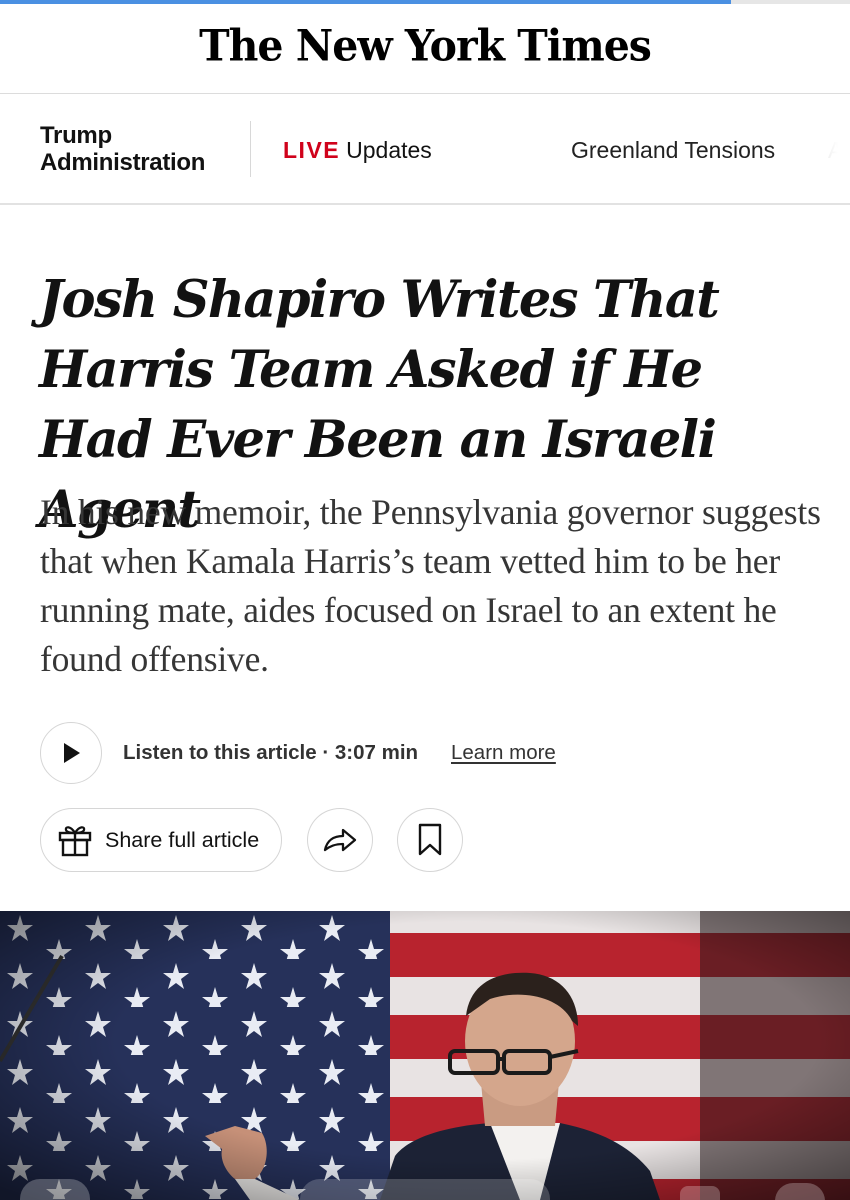  What do you see at coordinates (389, 150) in the screenshot?
I see `live-updates-text: Updates` at bounding box center [389, 150].